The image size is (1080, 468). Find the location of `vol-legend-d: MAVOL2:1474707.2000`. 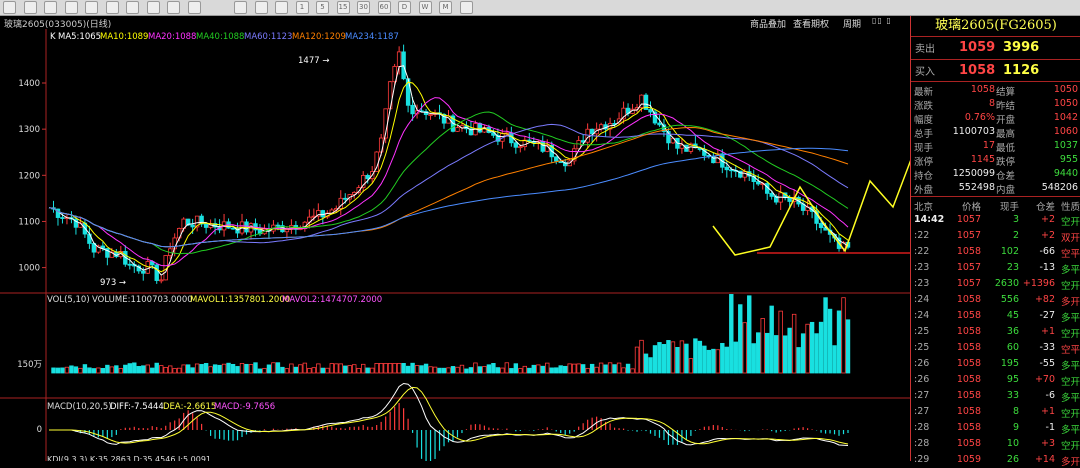

vol-legend-d: MAVOL2:1474707.2000 is located at coordinates (332, 300).